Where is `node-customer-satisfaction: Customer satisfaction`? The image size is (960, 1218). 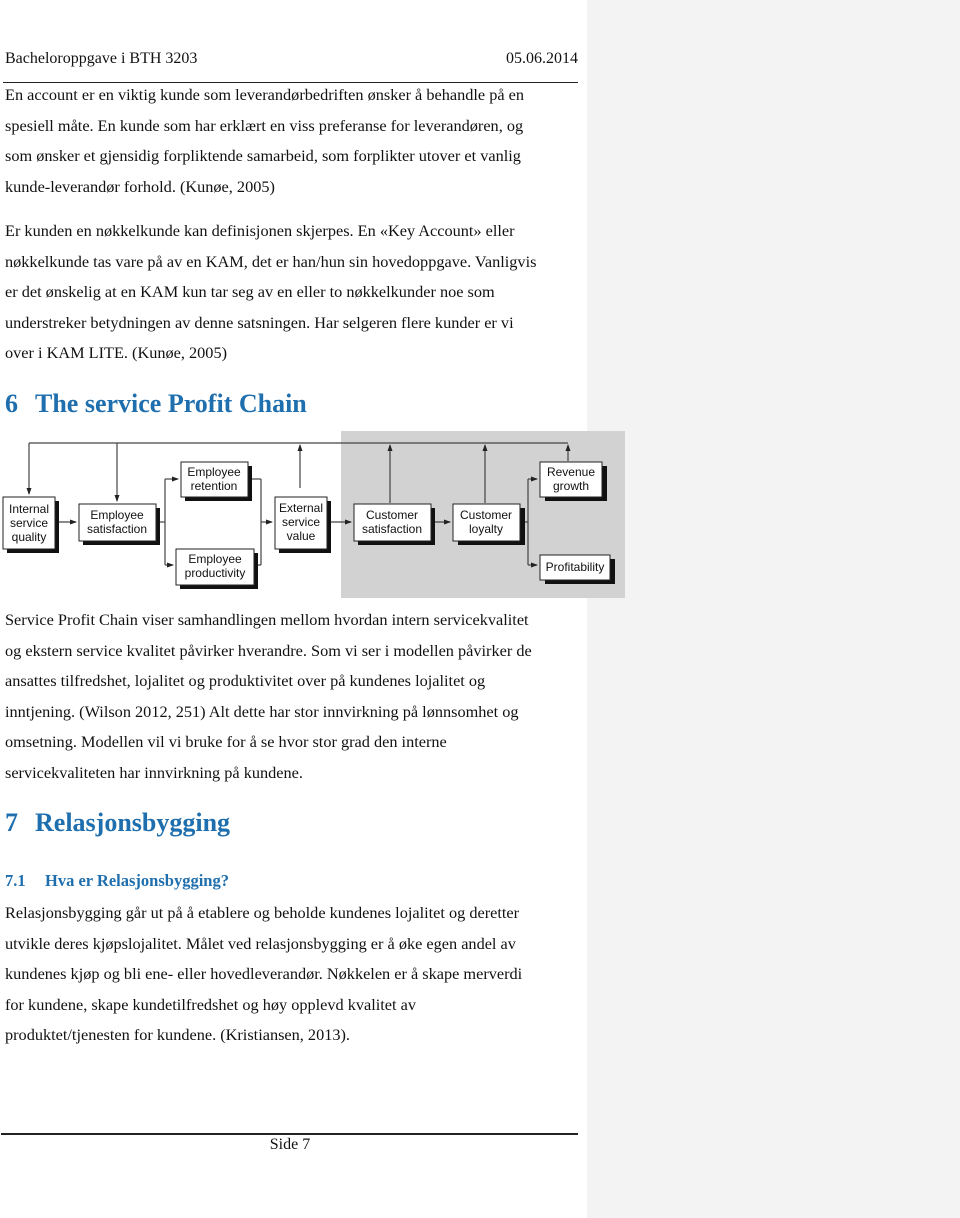
node-customer-satisfaction: Customer satisfaction is located at coordinates (394, 524).